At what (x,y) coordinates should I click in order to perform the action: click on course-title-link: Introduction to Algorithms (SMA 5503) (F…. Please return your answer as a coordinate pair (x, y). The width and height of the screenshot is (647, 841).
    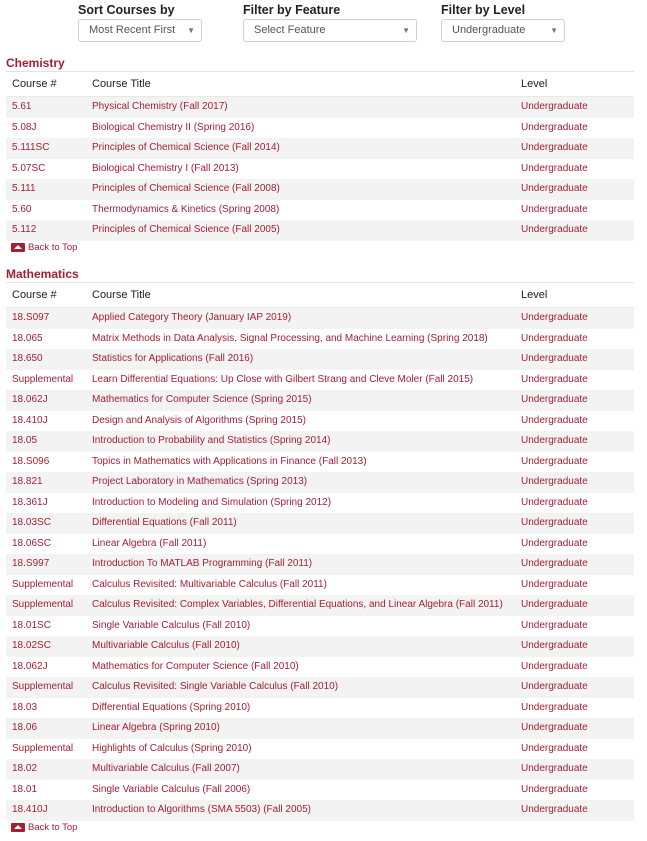
    Looking at the image, I should click on (201, 810).